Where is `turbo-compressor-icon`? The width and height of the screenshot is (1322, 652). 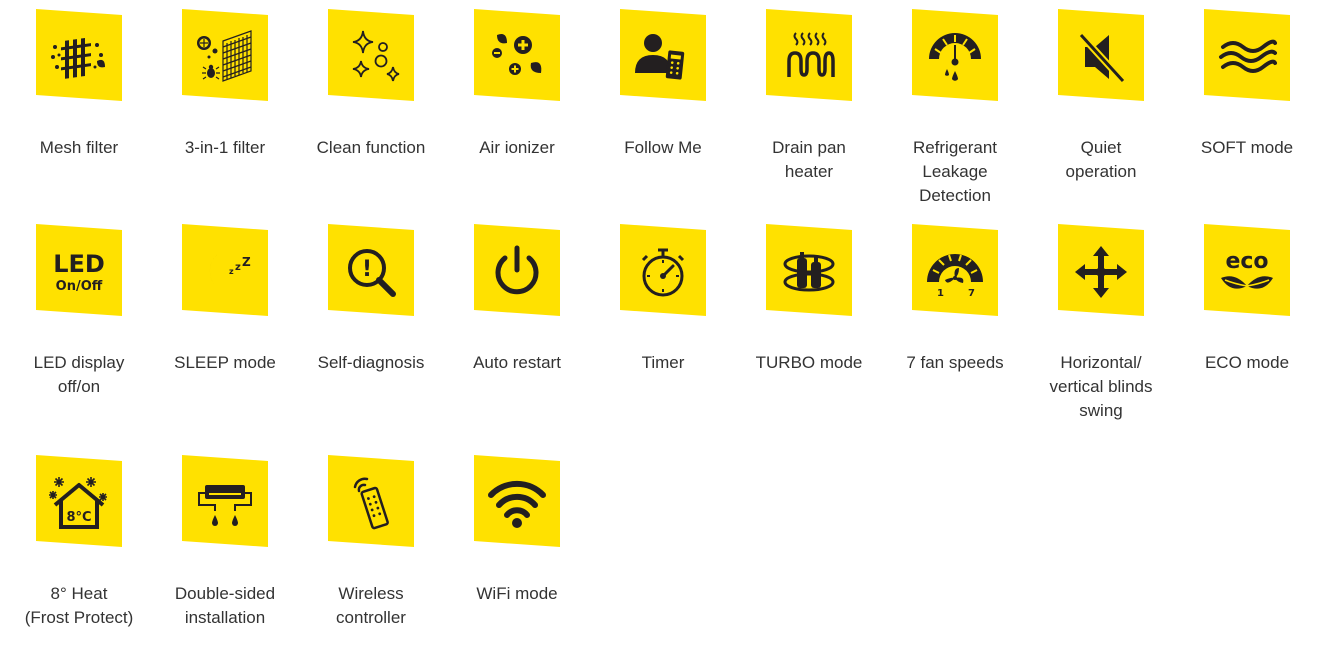
turbo-compressor-icon is located at coordinates (809, 272).